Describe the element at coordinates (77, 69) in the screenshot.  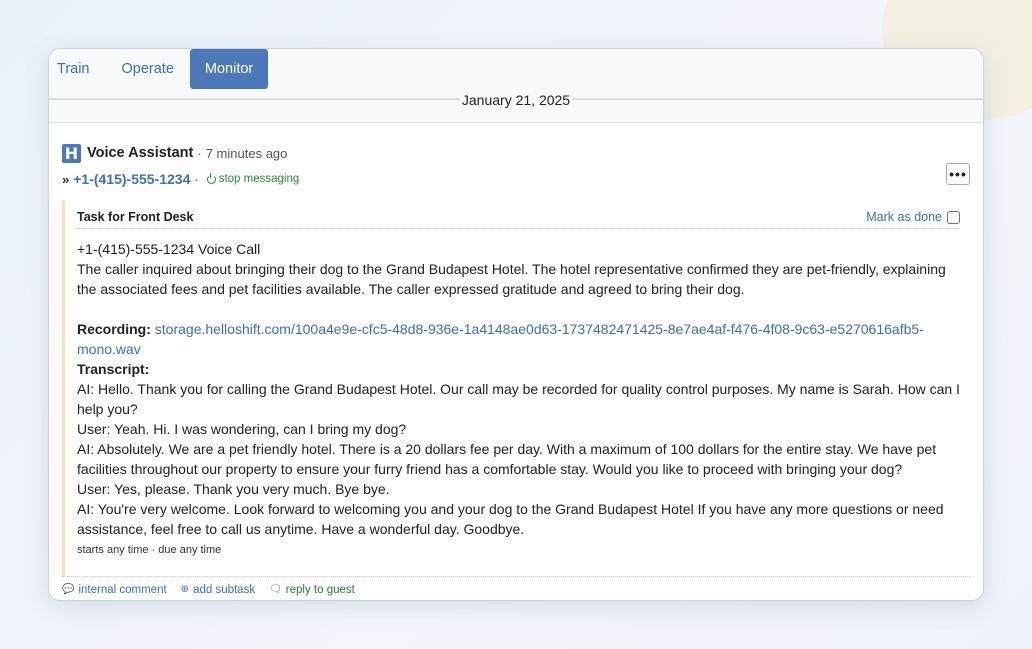
I see `tab-train: Train` at that location.